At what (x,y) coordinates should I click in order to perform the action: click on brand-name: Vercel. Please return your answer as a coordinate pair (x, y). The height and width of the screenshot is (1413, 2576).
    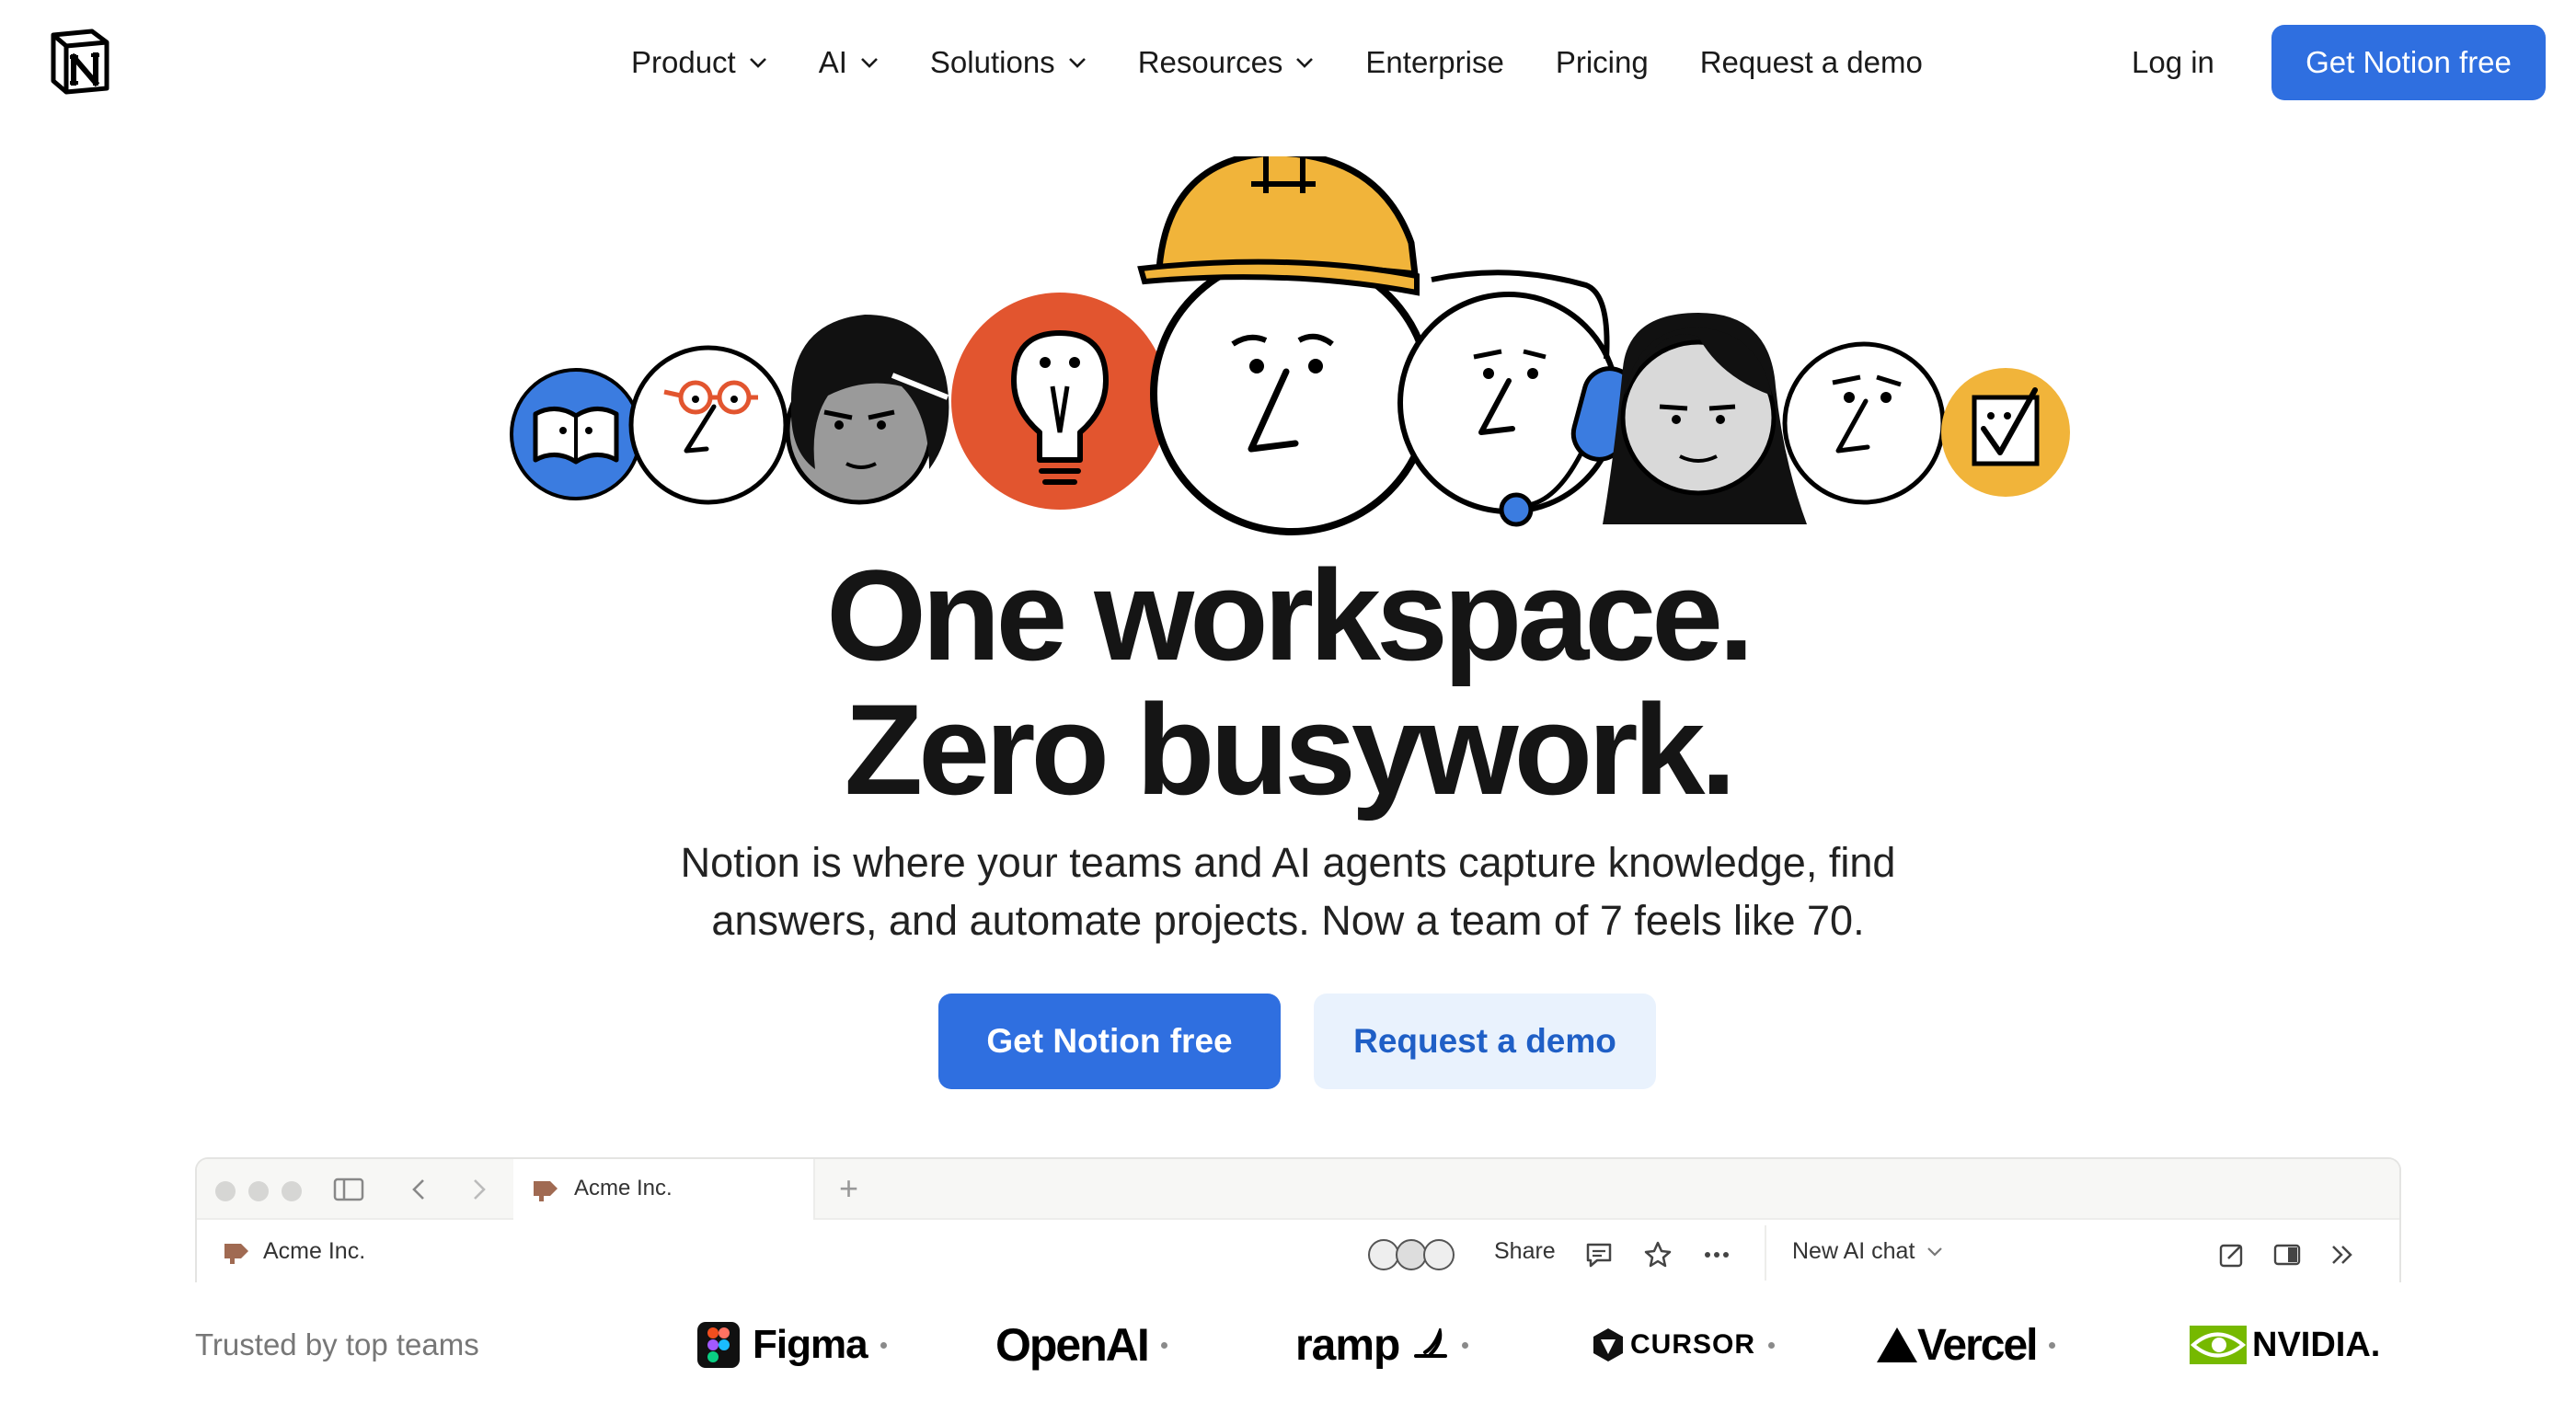
    Looking at the image, I should click on (1978, 1345).